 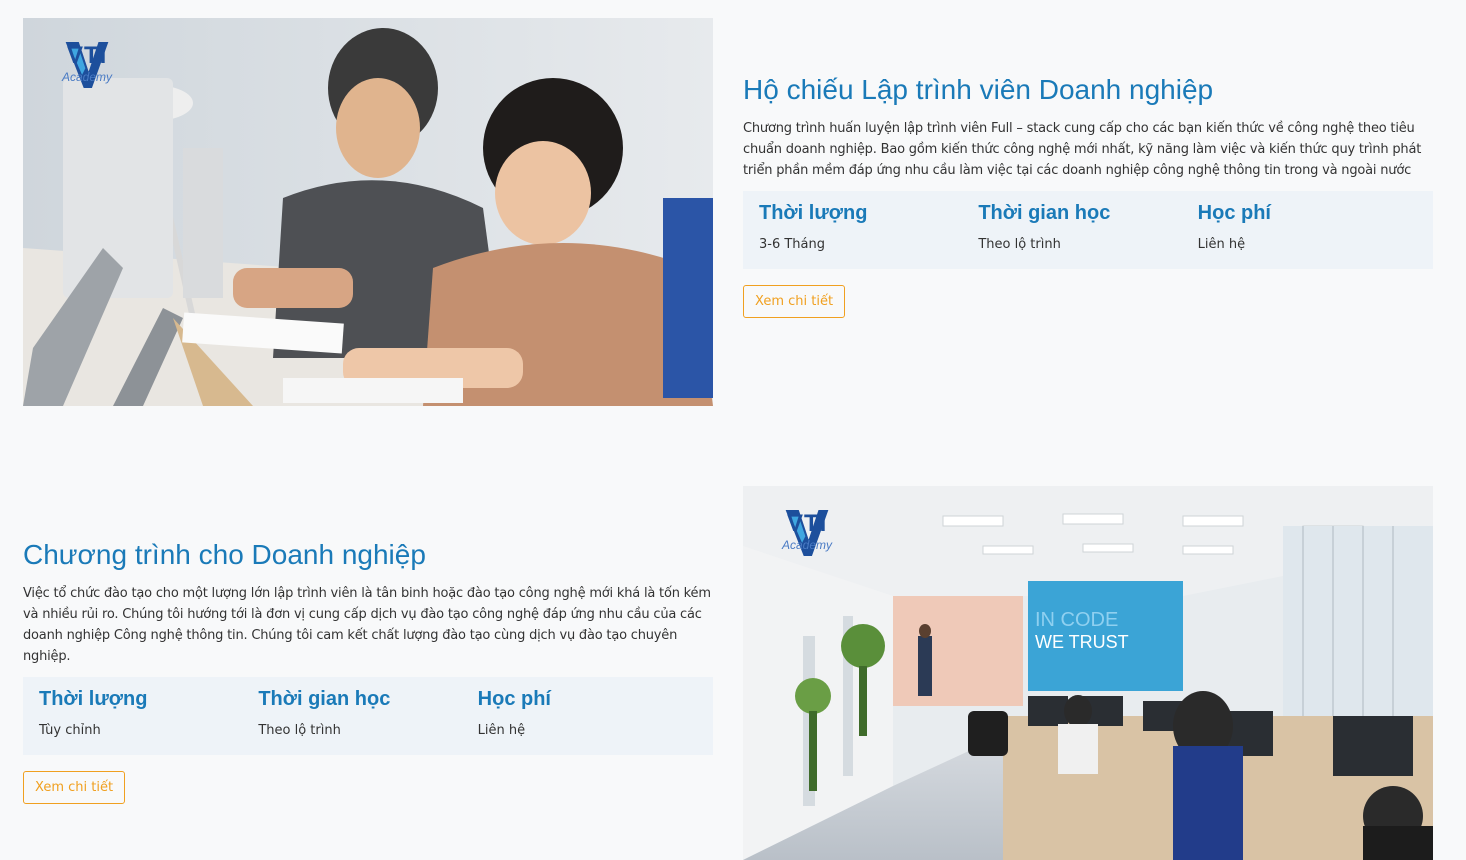 What do you see at coordinates (978, 89) in the screenshot?
I see `program-title: Hộ chiếu Lập trình viên Doanh nghiệp` at bounding box center [978, 89].